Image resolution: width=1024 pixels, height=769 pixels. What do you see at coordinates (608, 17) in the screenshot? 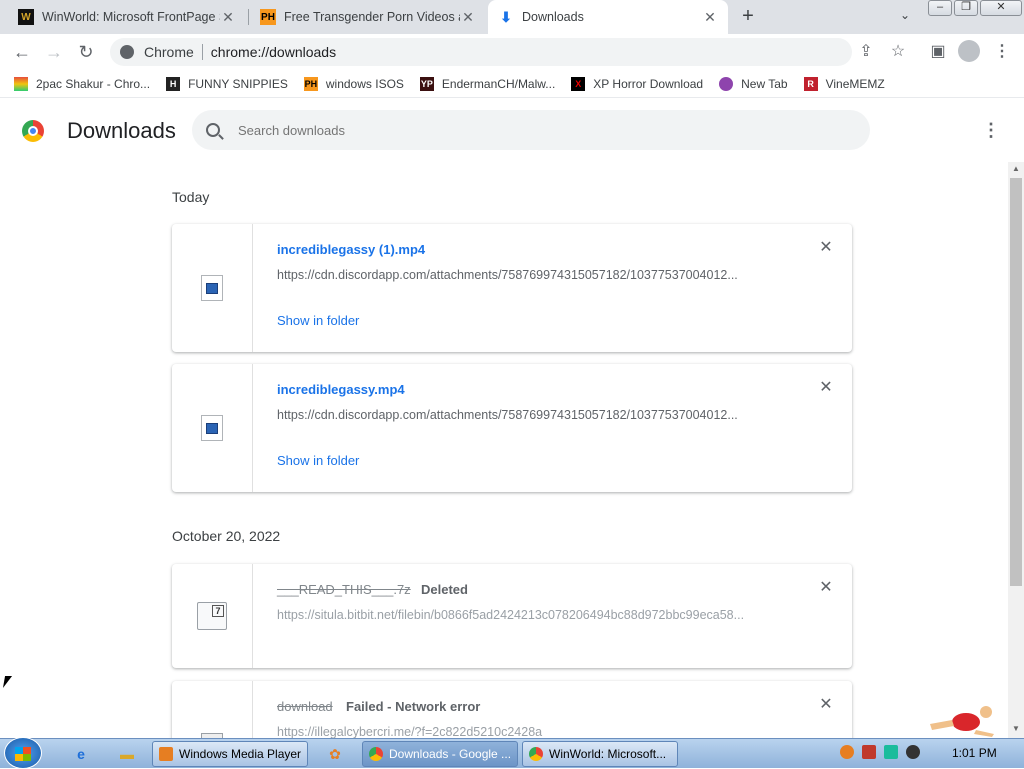
I see `tab-downloads: ⬇ Downloads ✕` at bounding box center [608, 17].